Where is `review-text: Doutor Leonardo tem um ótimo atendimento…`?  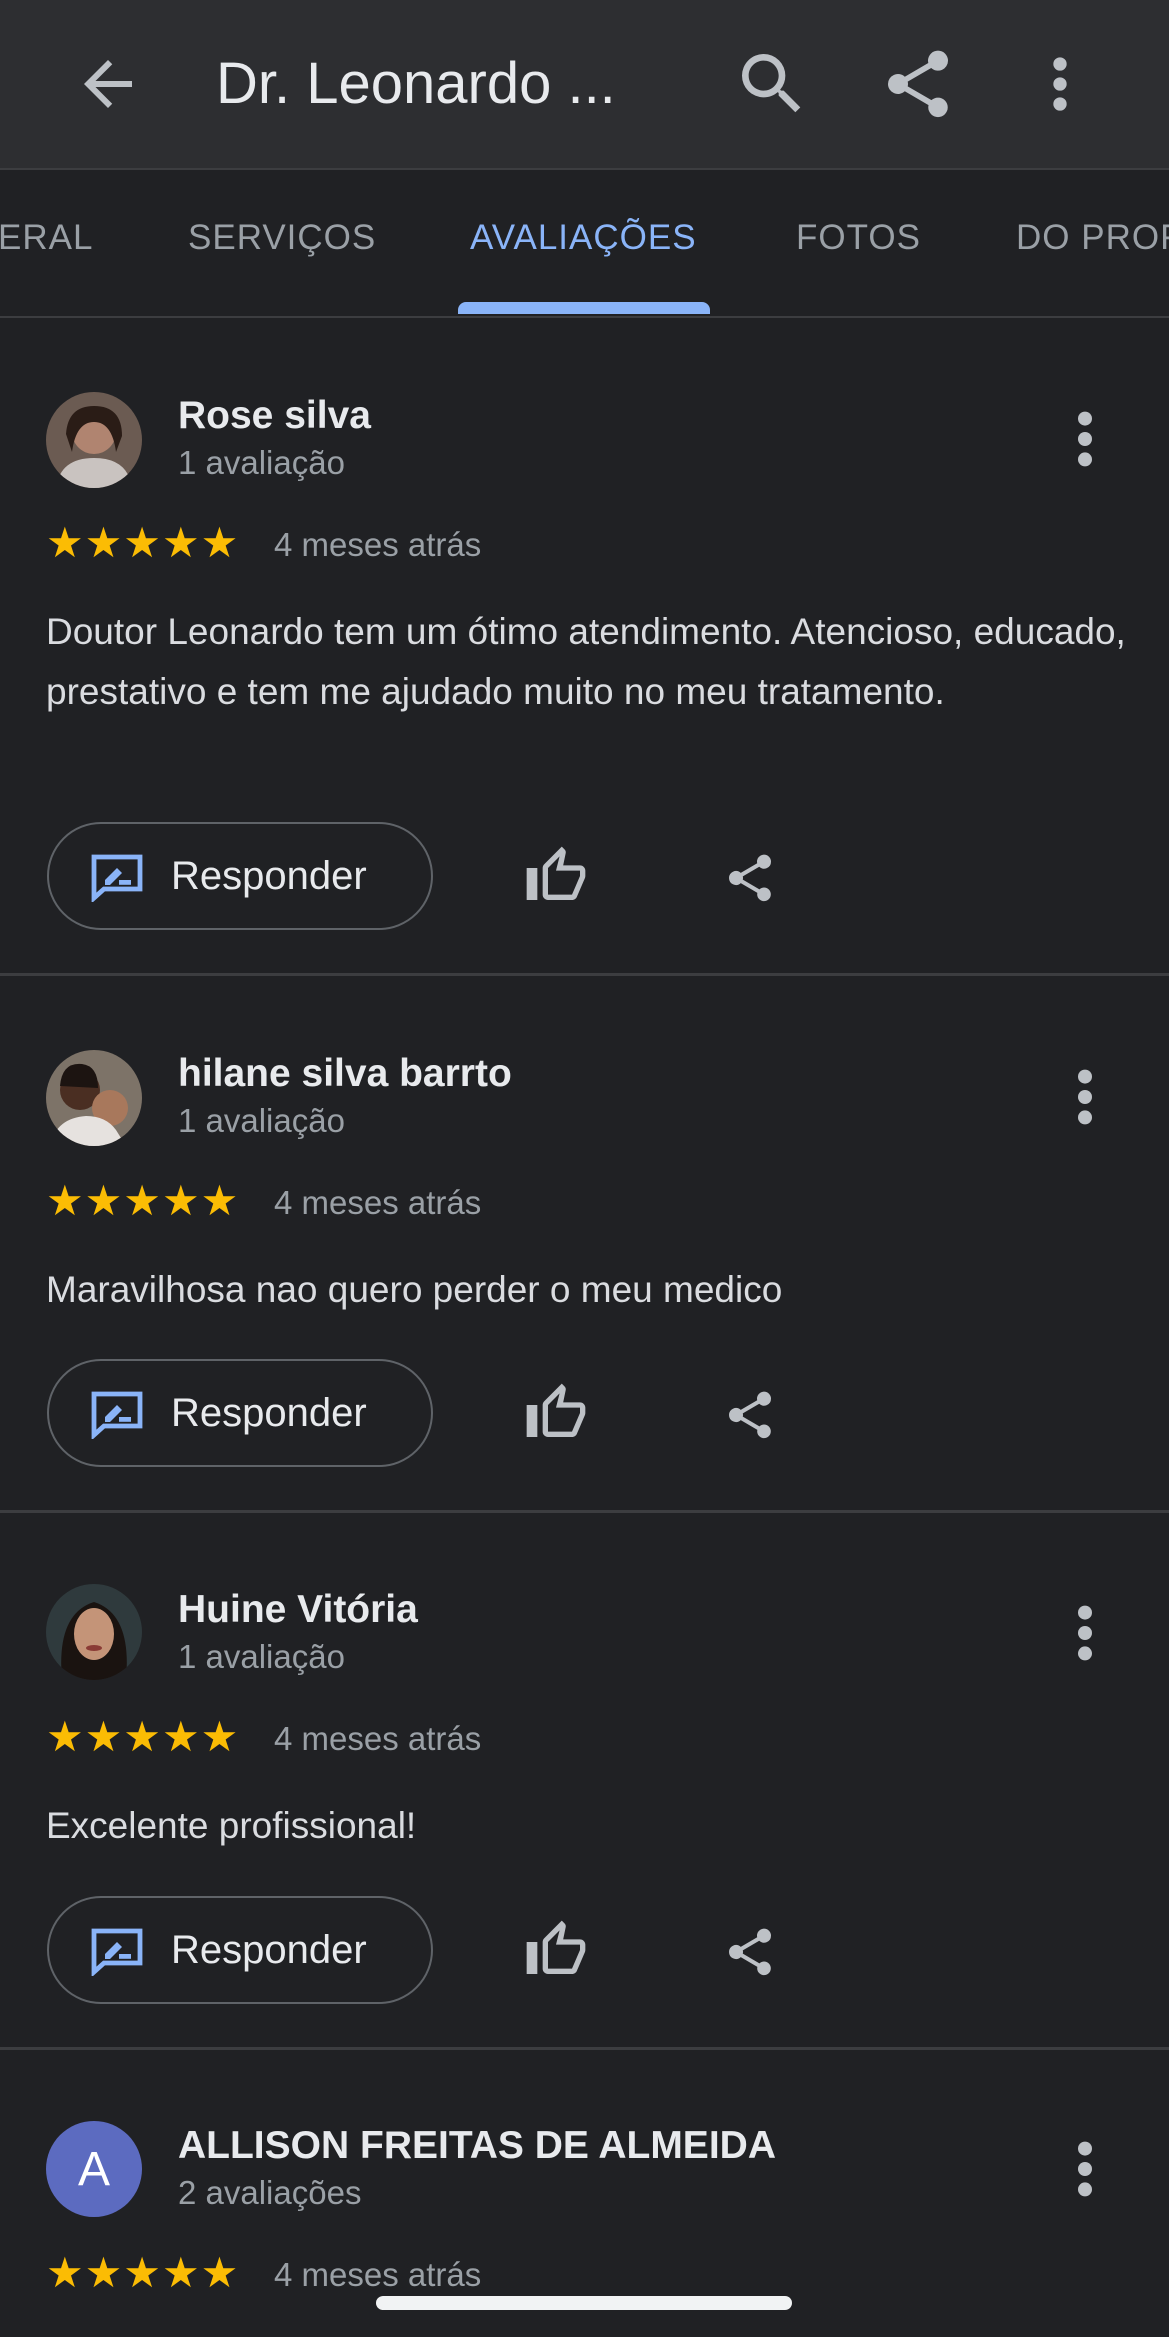 review-text: Doutor Leonardo tem um ótimo atendimento… is located at coordinates (586, 661).